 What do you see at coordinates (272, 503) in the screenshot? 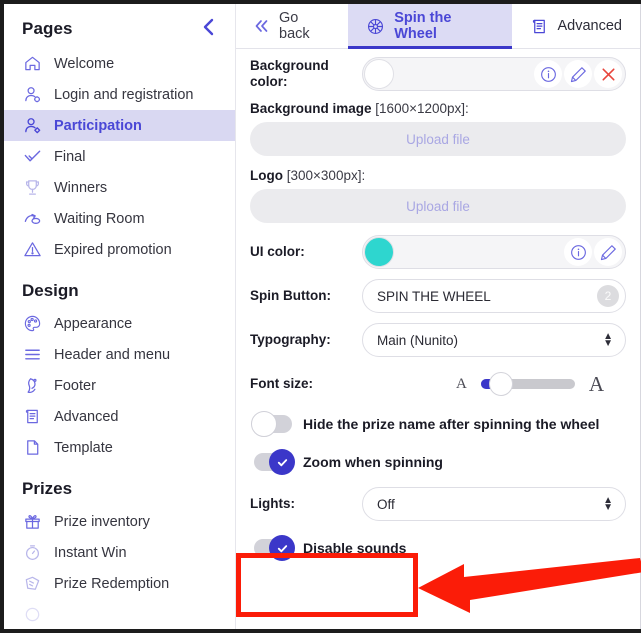
I see `lights-label: Lights:` at bounding box center [272, 503].